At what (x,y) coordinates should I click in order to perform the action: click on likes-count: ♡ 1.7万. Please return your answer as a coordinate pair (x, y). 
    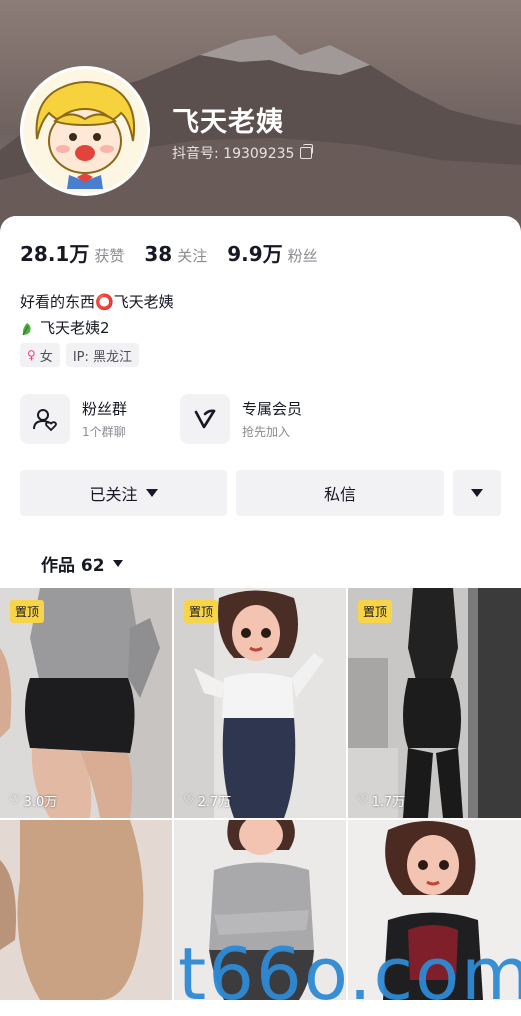
    Looking at the image, I should click on (381, 800).